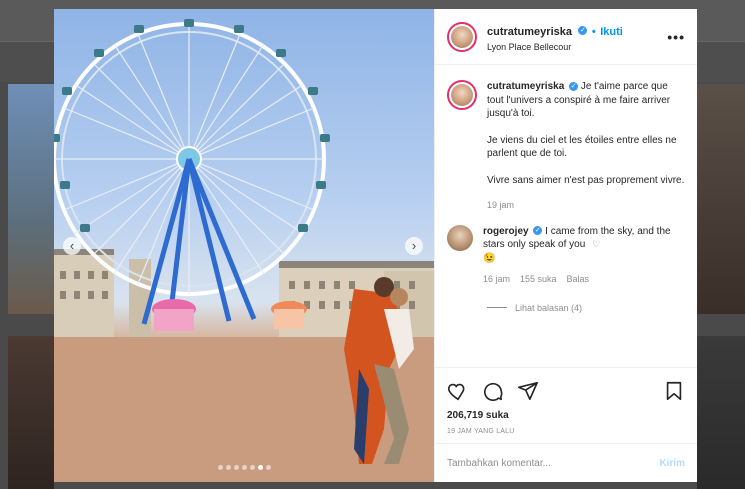 The height and width of the screenshot is (489, 745). Describe the element at coordinates (577, 47) in the screenshot. I see `location-link: Lyon Place Bellecour` at that location.